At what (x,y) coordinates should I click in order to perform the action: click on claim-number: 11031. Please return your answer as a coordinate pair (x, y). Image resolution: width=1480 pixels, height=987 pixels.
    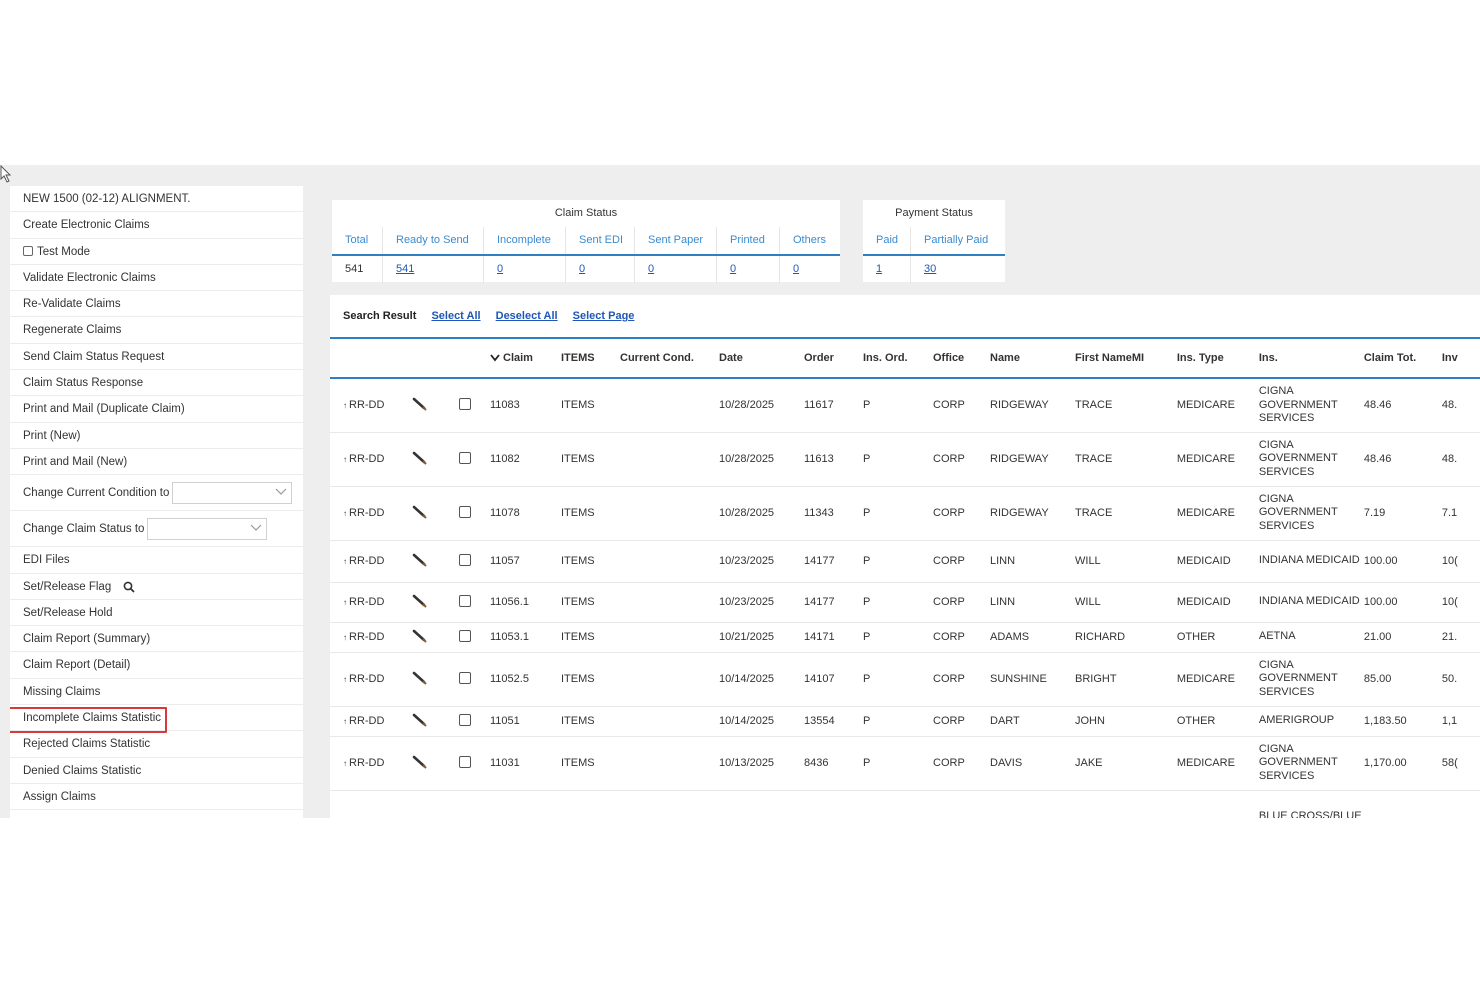
    Looking at the image, I should click on (525, 763).